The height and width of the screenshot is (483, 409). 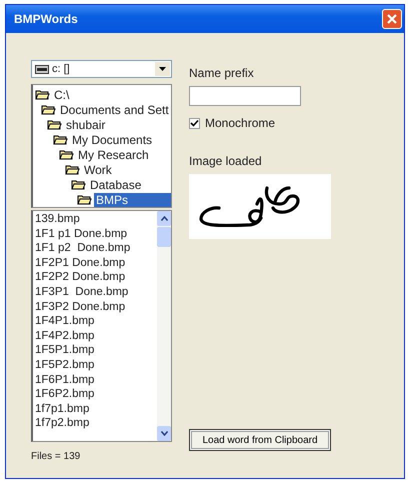 What do you see at coordinates (46, 19) in the screenshot?
I see `window-title: BMPWords` at bounding box center [46, 19].